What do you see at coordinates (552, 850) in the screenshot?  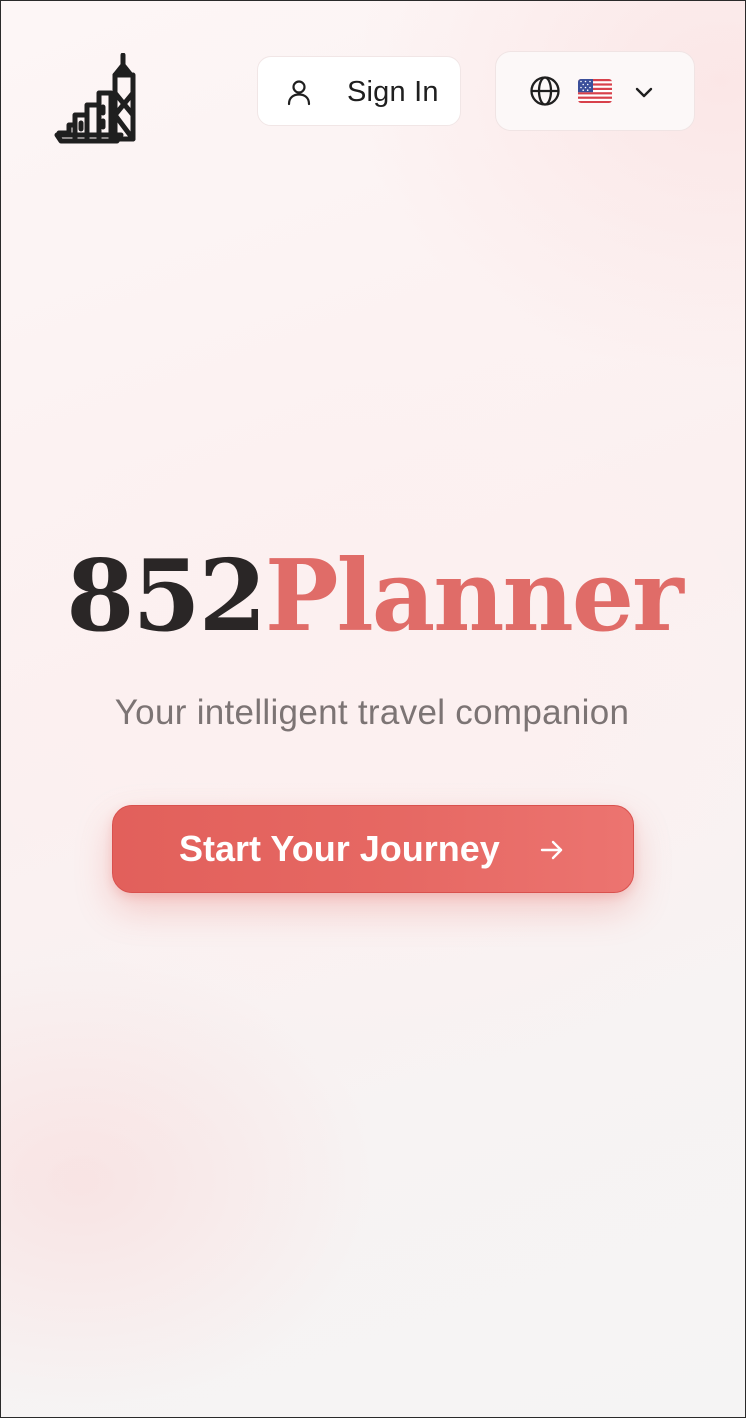 I see `arrow-right-icon` at bounding box center [552, 850].